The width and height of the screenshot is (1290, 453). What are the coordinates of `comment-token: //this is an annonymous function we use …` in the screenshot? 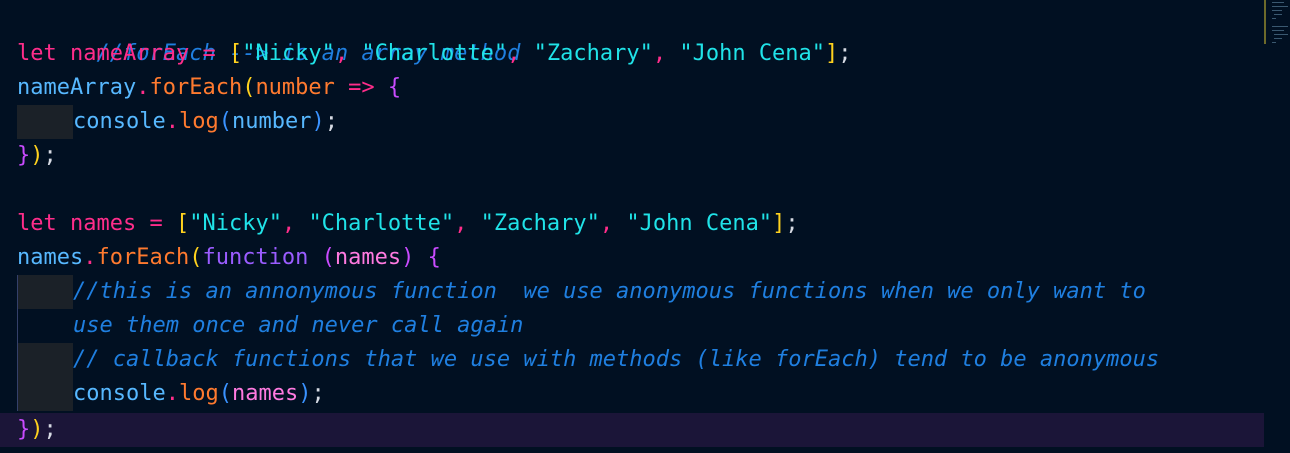 It's located at (609, 291).